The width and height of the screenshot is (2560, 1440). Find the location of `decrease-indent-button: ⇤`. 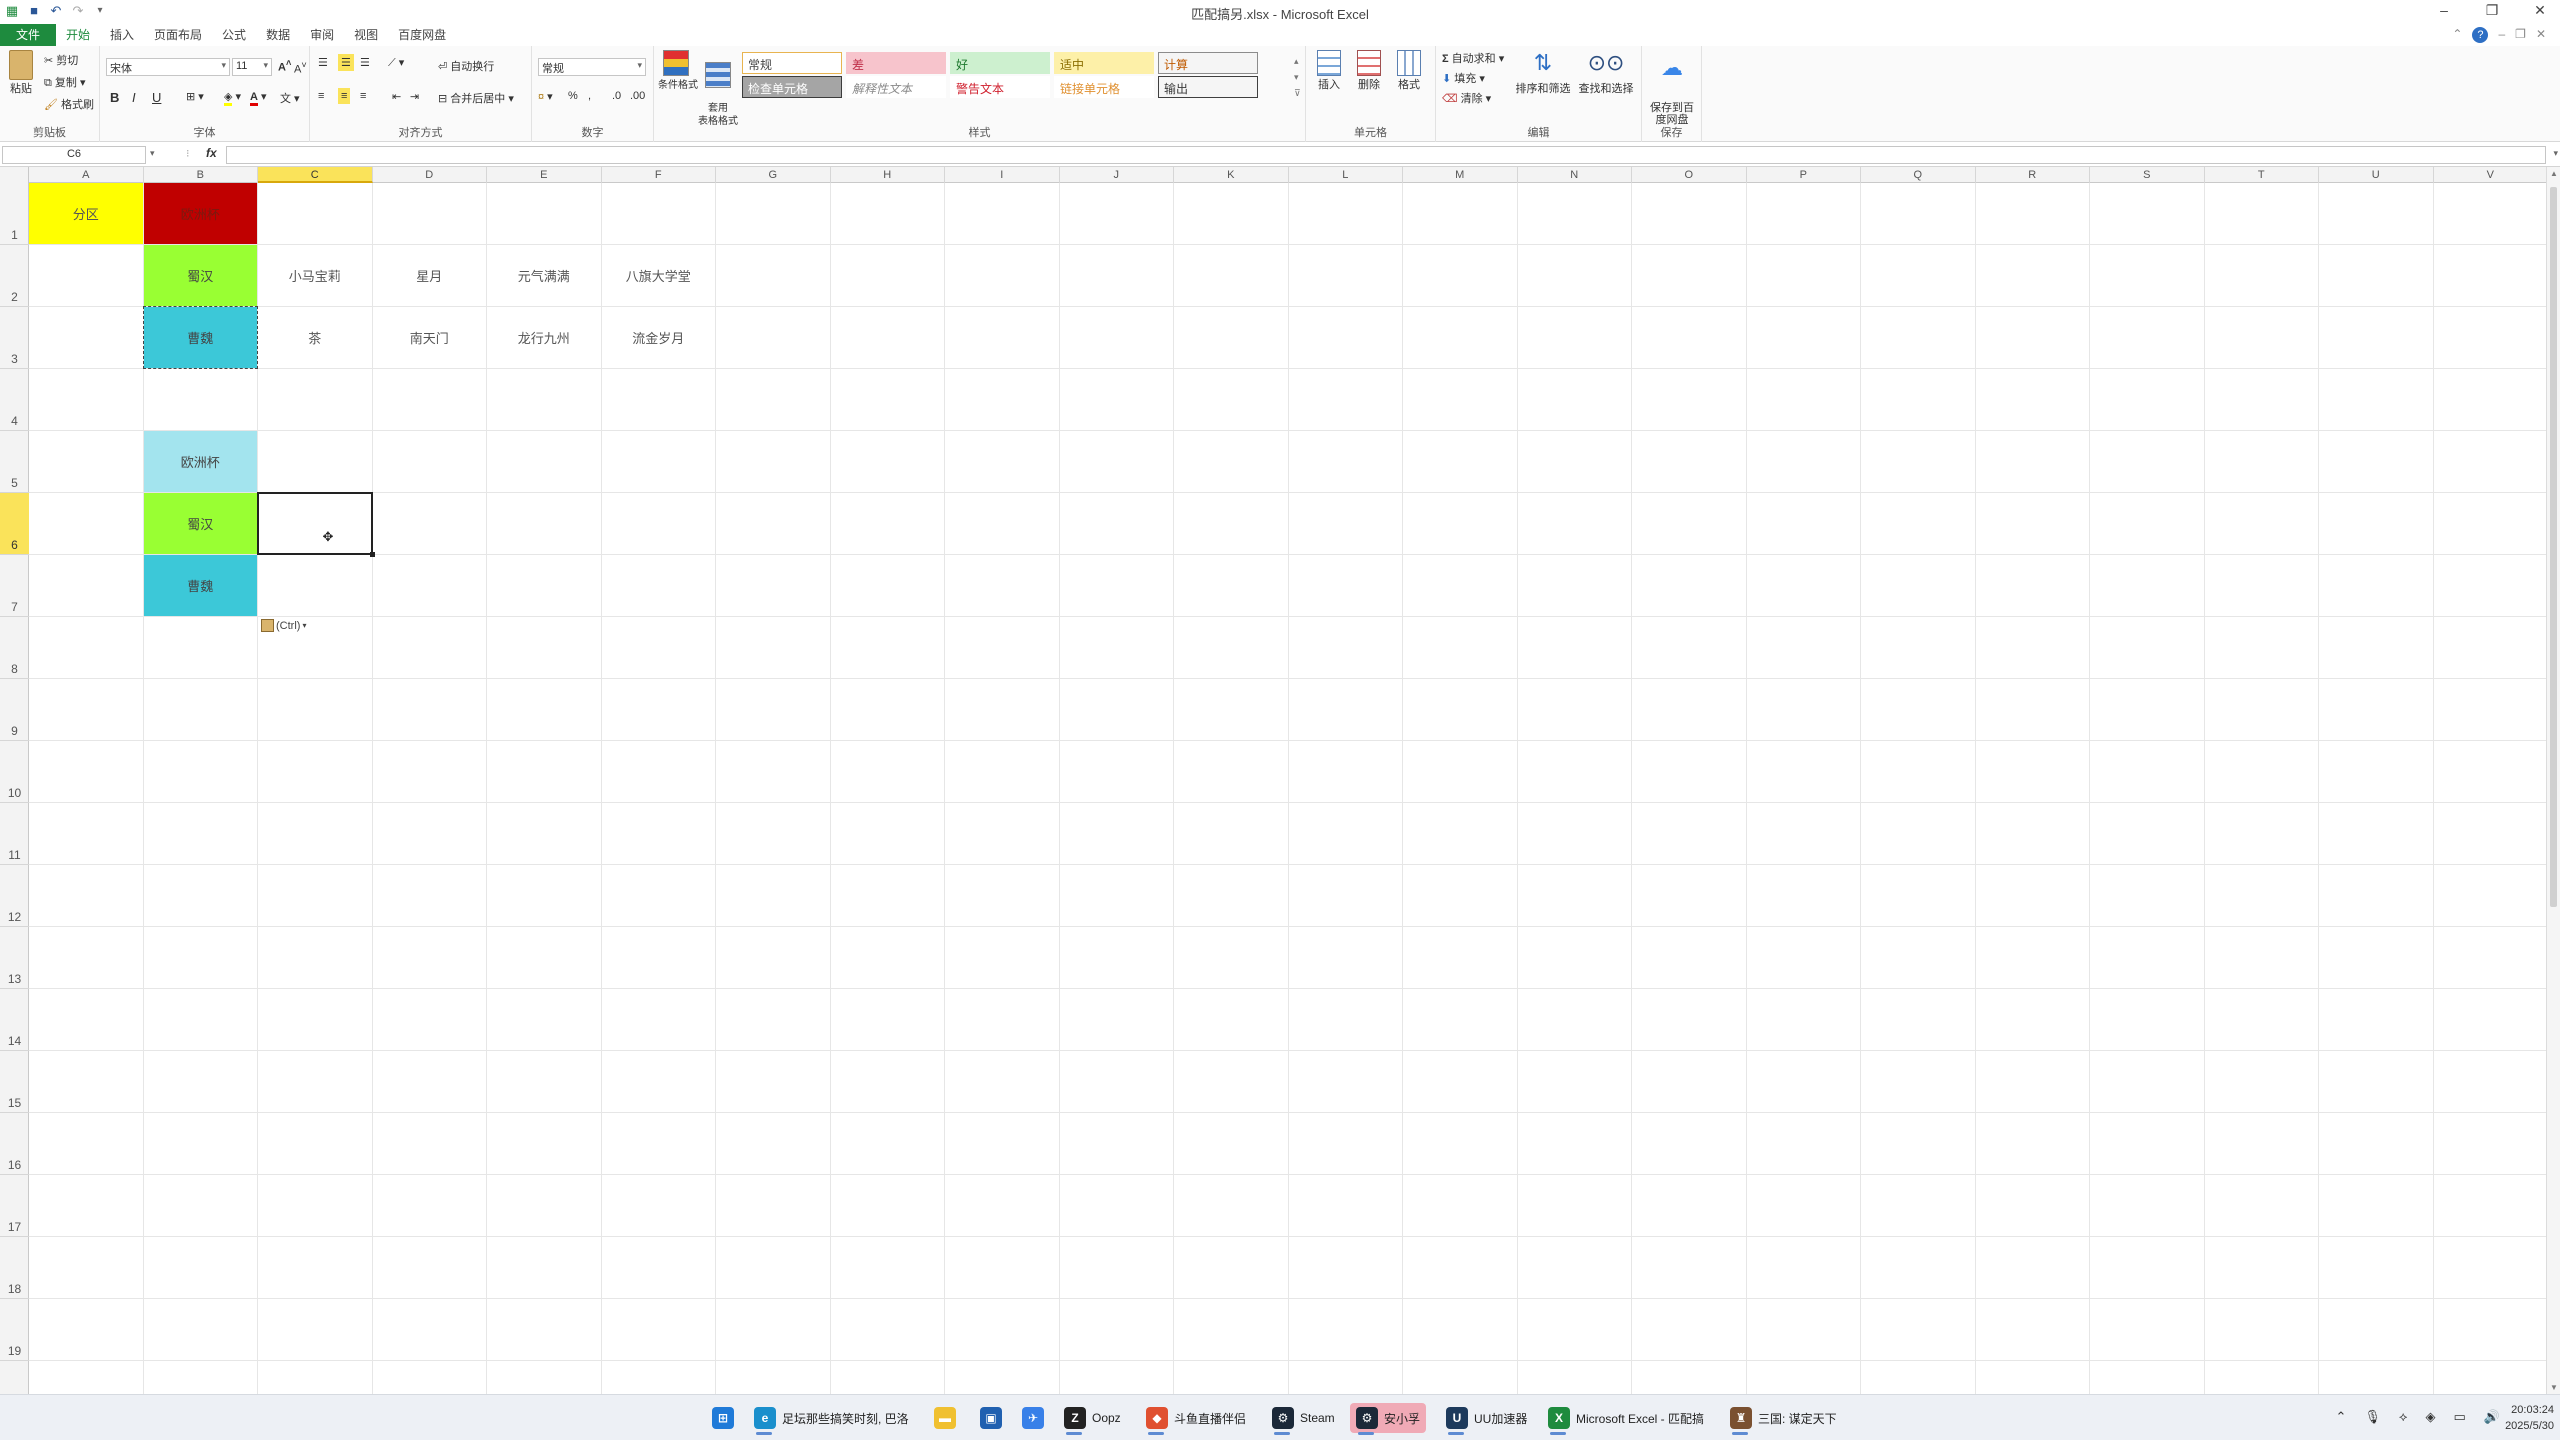

decrease-indent-button: ⇤ is located at coordinates (396, 96).